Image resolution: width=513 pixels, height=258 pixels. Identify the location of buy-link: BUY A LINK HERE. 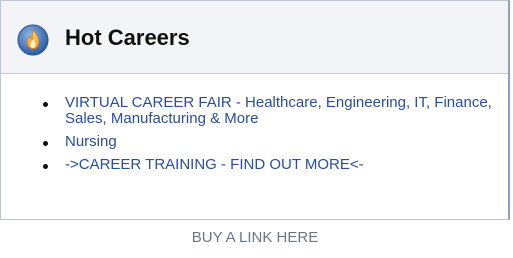
(255, 237).